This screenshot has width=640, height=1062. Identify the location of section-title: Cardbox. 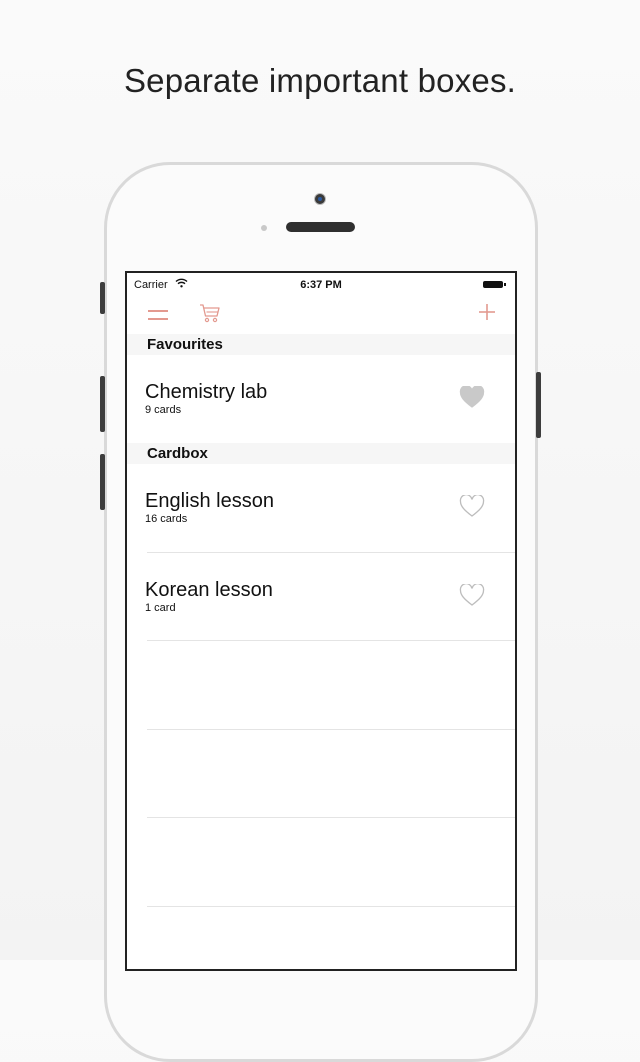
(177, 453).